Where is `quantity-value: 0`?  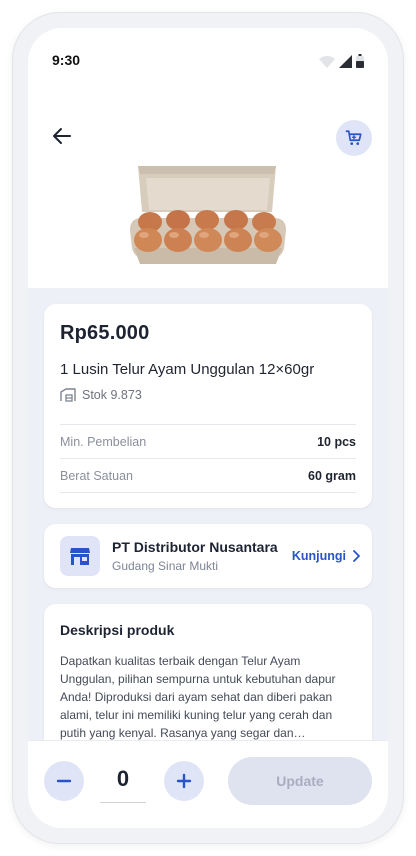
quantity-value: 0 is located at coordinates (123, 782).